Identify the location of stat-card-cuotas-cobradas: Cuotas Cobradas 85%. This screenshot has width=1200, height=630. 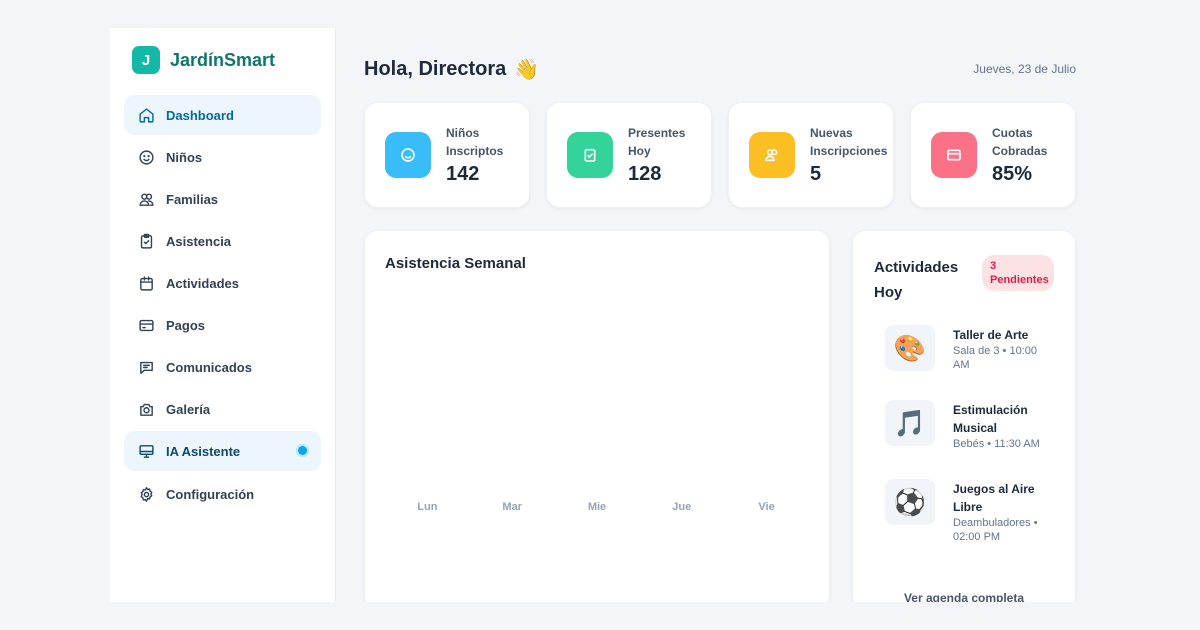
(993, 155).